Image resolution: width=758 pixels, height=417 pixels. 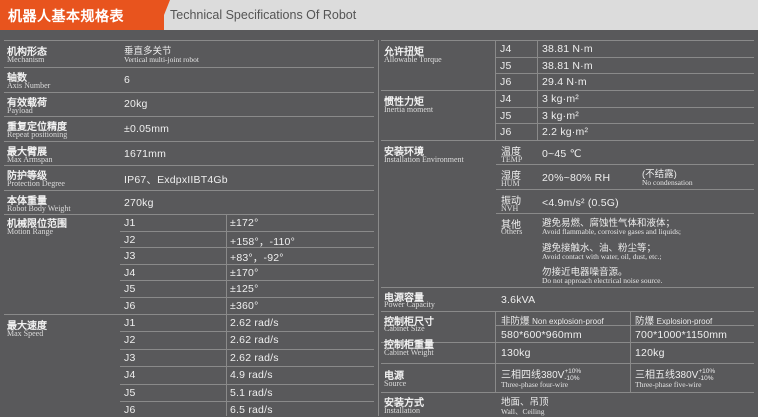 I want to click on armspan-label-en: Max Armspan, so click(x=30, y=159).